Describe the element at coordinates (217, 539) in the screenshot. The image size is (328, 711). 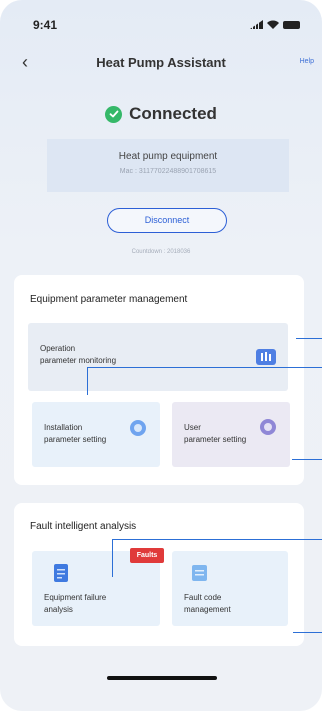
I see `callout-line-failure` at that location.